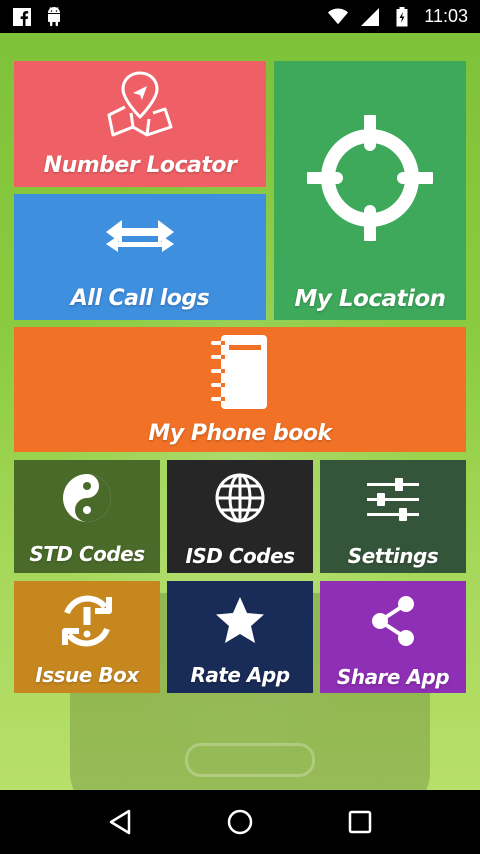 The width and height of the screenshot is (480, 854). Describe the element at coordinates (240, 16) in the screenshot. I see `status-bar: 11:03` at that location.